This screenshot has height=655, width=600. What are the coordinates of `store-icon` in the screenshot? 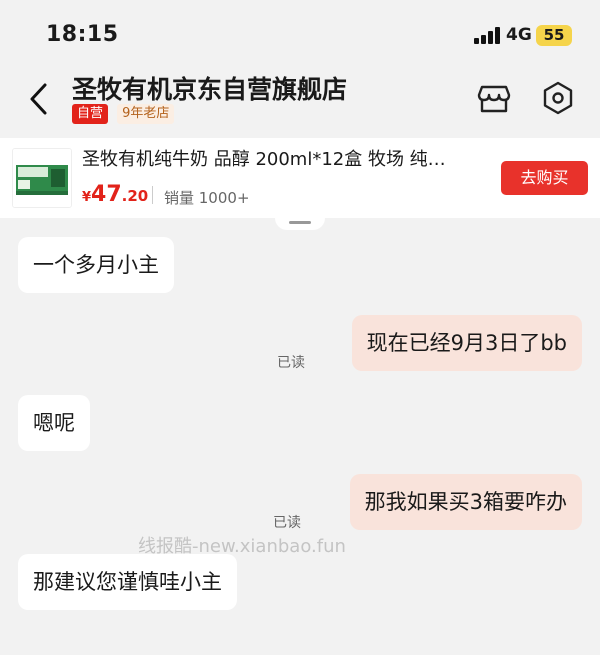 It's located at (494, 99).